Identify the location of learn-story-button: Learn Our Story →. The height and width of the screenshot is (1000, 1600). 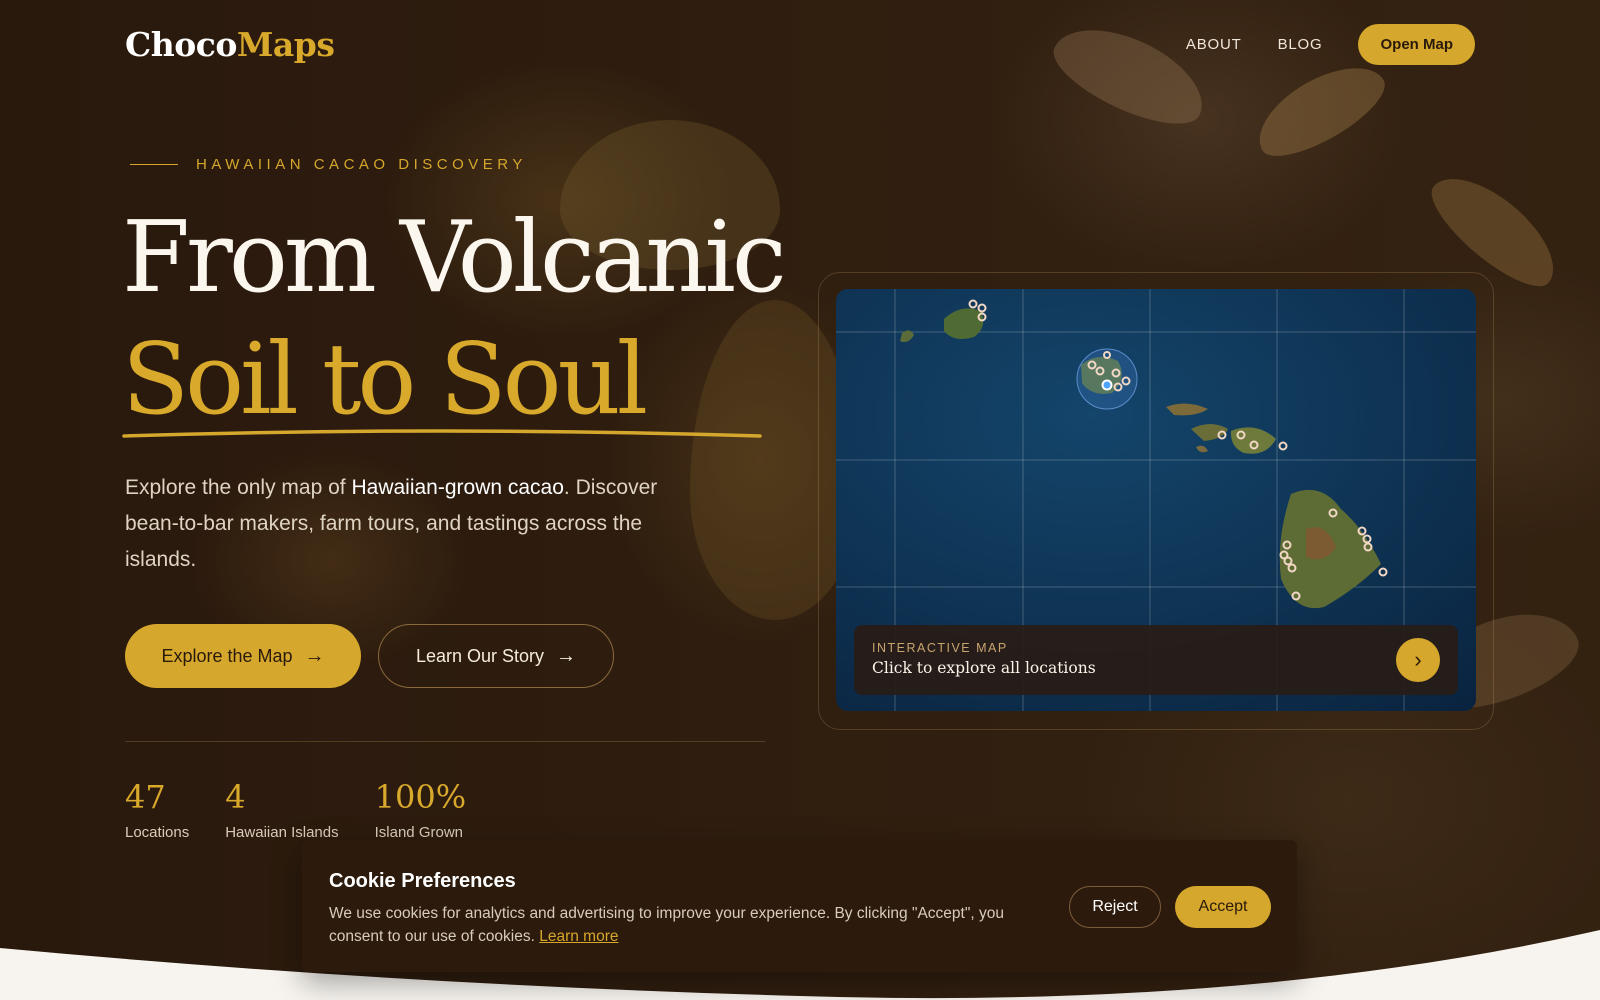
(496, 656).